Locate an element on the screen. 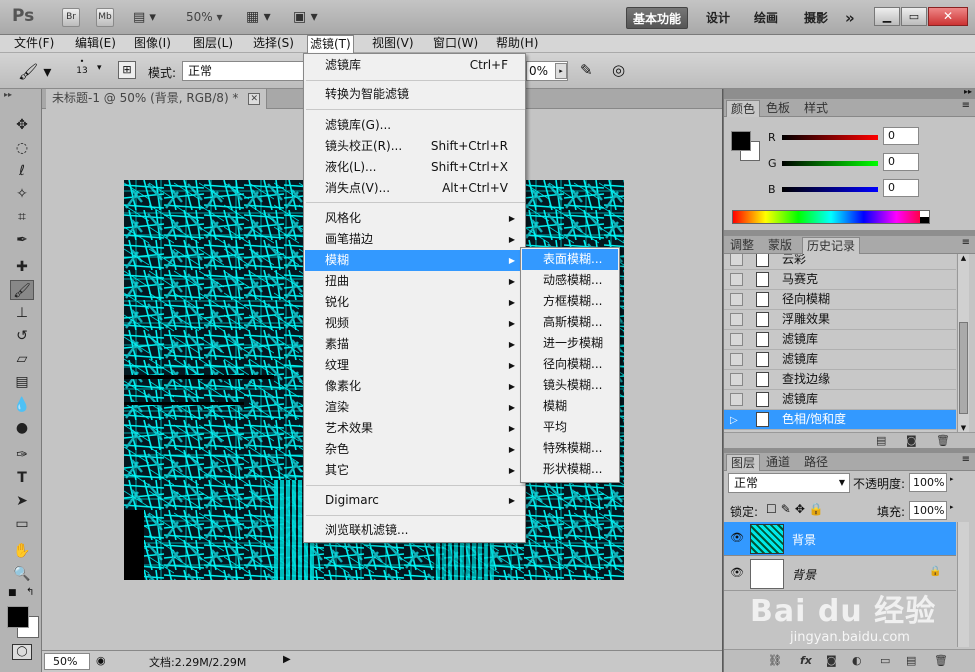  fill-arrow-icon: ▸ is located at coordinates (952, 507).